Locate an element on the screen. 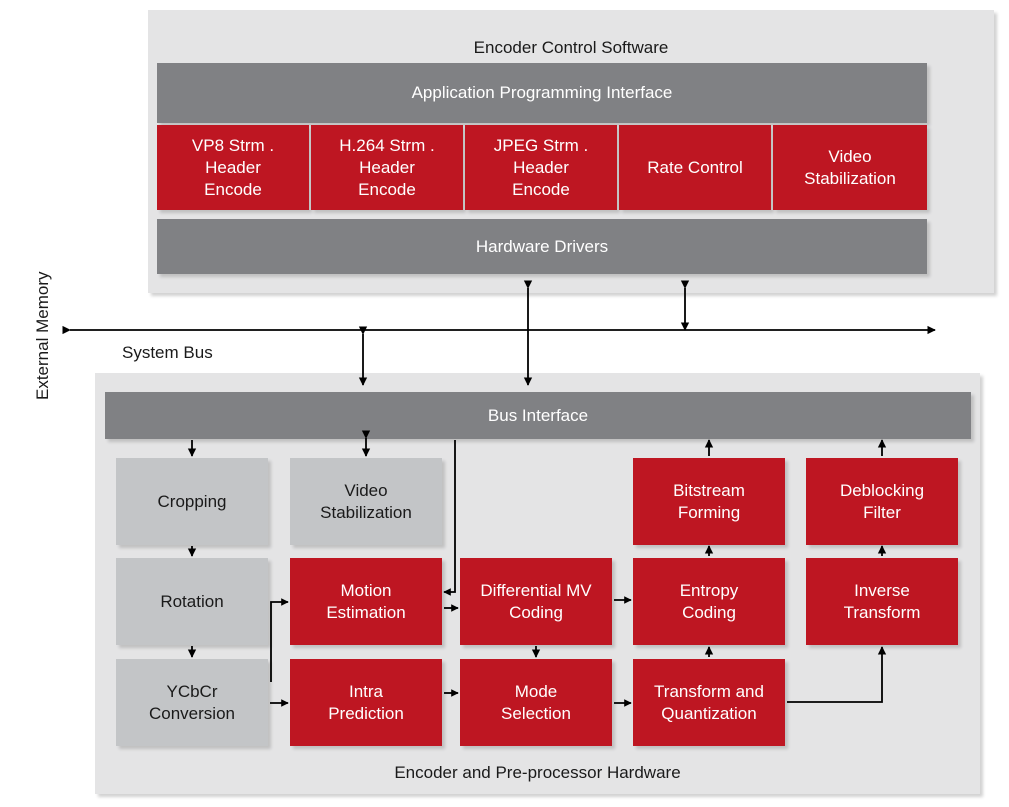 The width and height of the screenshot is (1009, 807). block-label: Motion Estimation is located at coordinates (366, 601).